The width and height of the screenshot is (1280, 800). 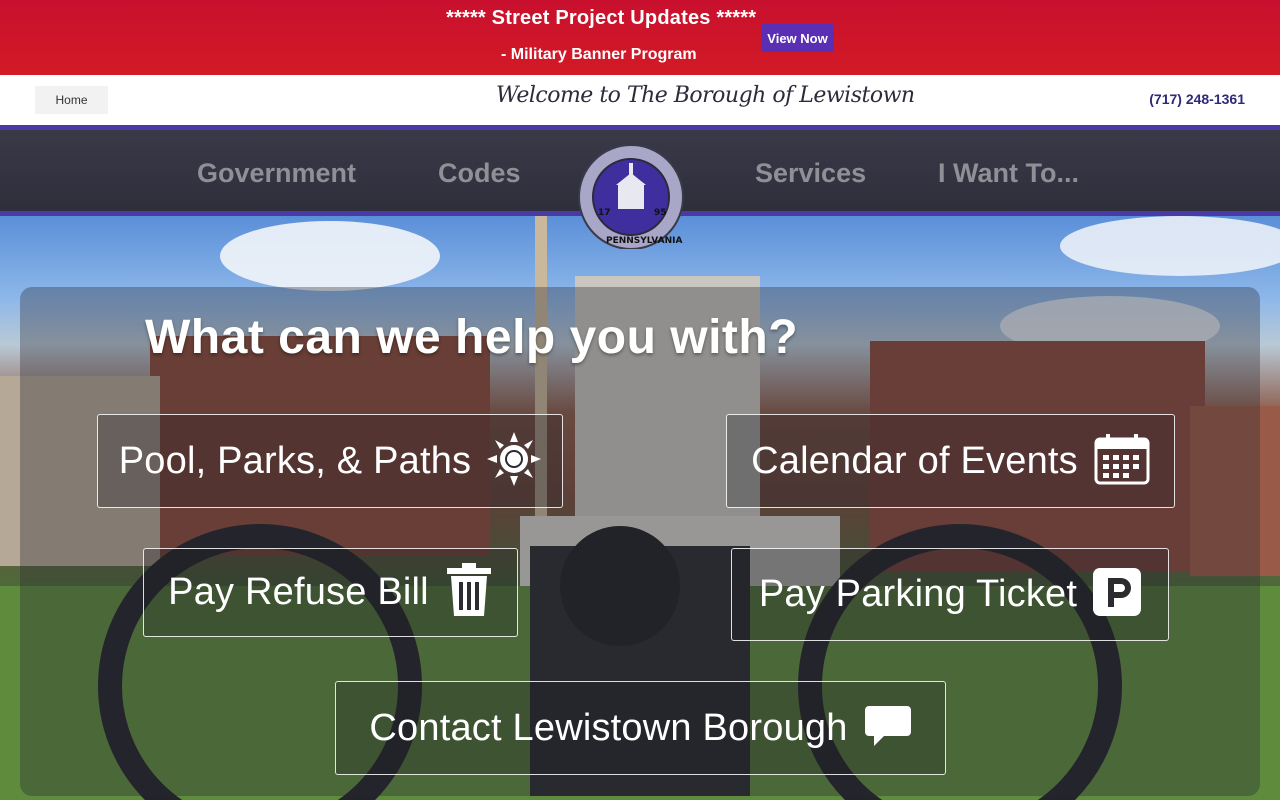 What do you see at coordinates (295, 460) in the screenshot?
I see `action-label: Pool, Parks, & Paths` at bounding box center [295, 460].